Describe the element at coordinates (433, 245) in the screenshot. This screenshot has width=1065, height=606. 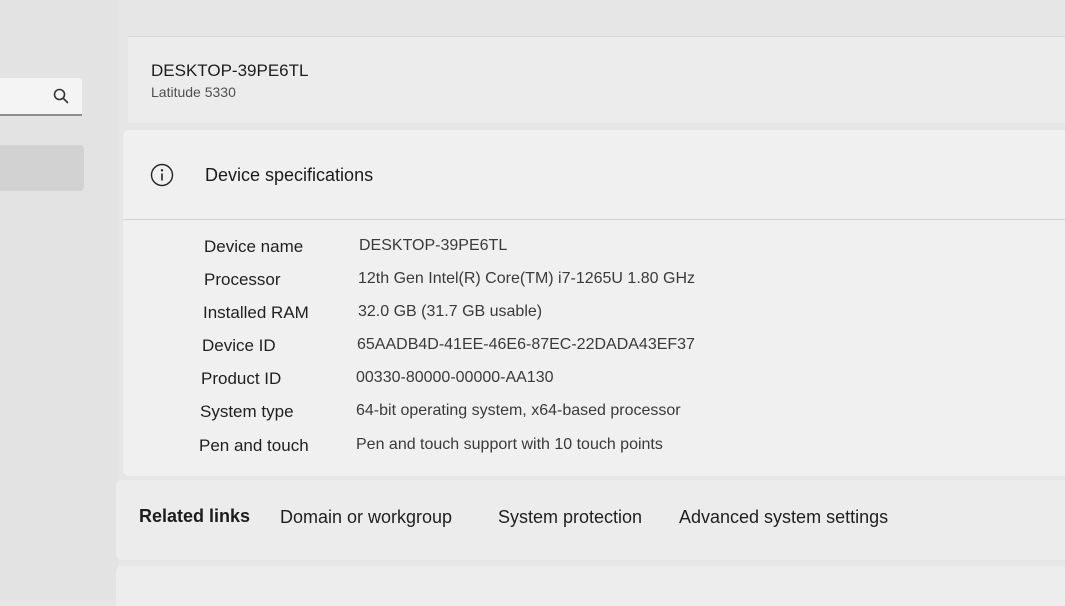
I see `spec-value: DESKTOP-39PE6TL` at that location.